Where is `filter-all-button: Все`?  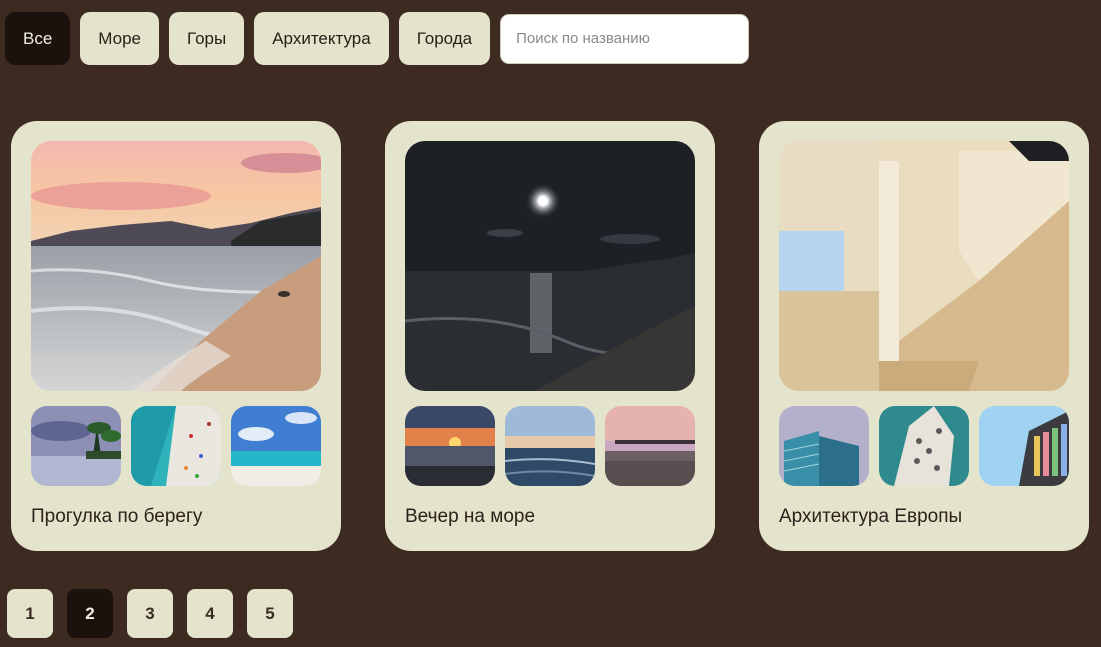
filter-all-button: Все is located at coordinates (38, 38).